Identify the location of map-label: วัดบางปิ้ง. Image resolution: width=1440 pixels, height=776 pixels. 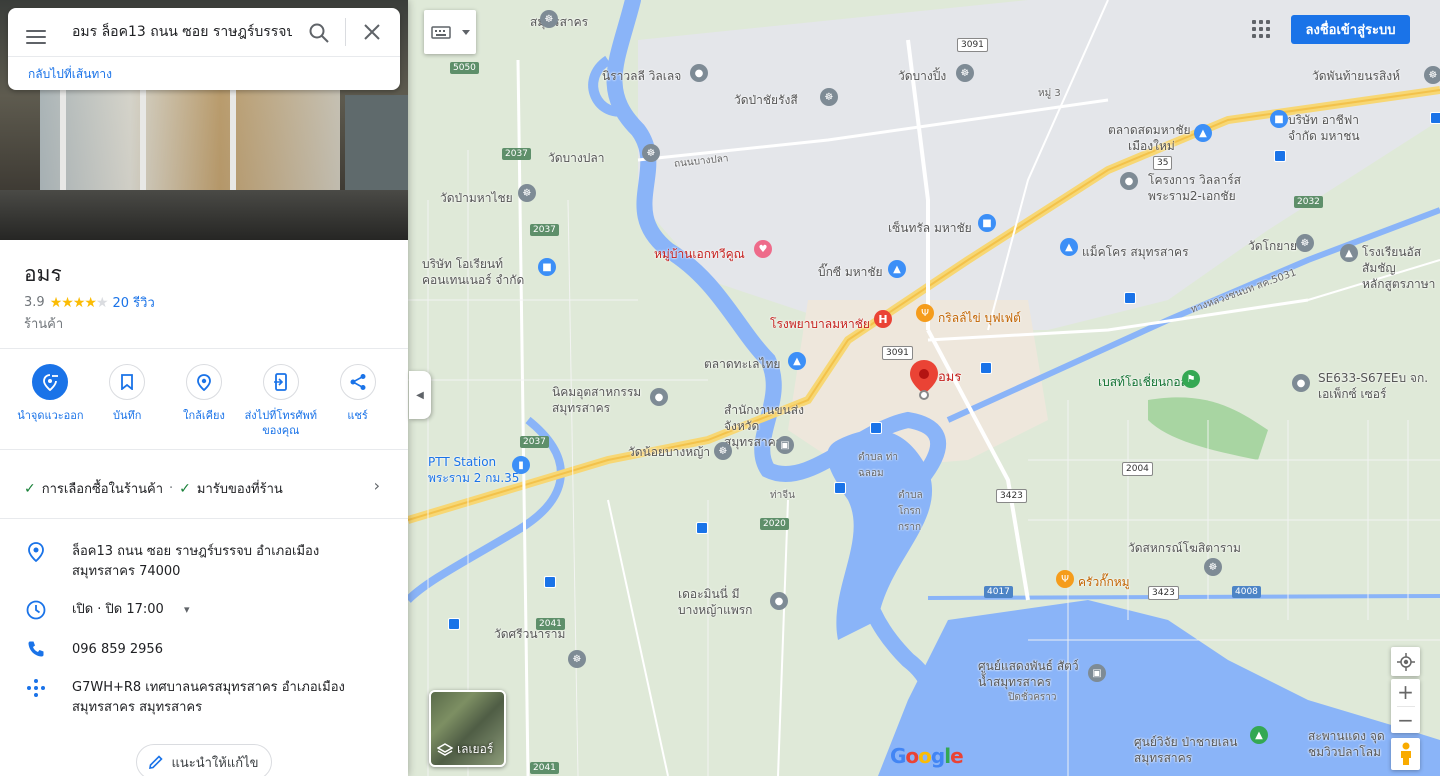
(922, 76).